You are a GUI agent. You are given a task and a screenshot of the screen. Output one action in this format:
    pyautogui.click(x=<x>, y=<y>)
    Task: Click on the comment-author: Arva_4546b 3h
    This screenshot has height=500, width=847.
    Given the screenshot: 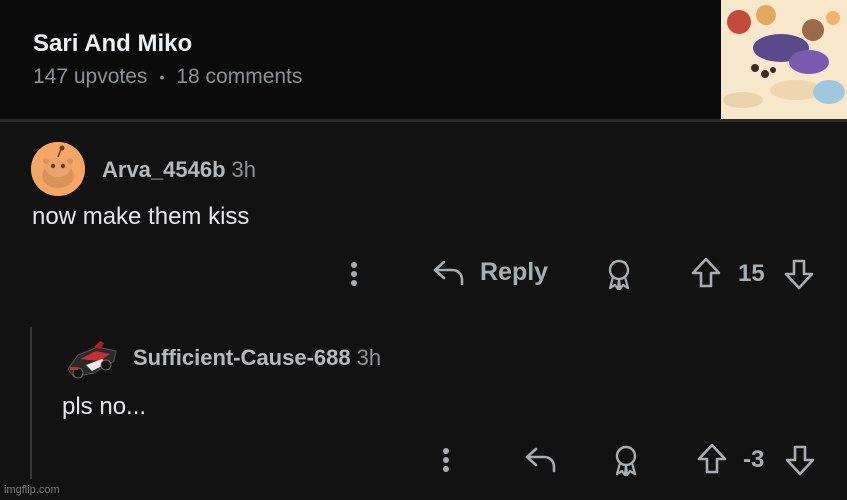 What is the action you would take?
    pyautogui.click(x=179, y=170)
    